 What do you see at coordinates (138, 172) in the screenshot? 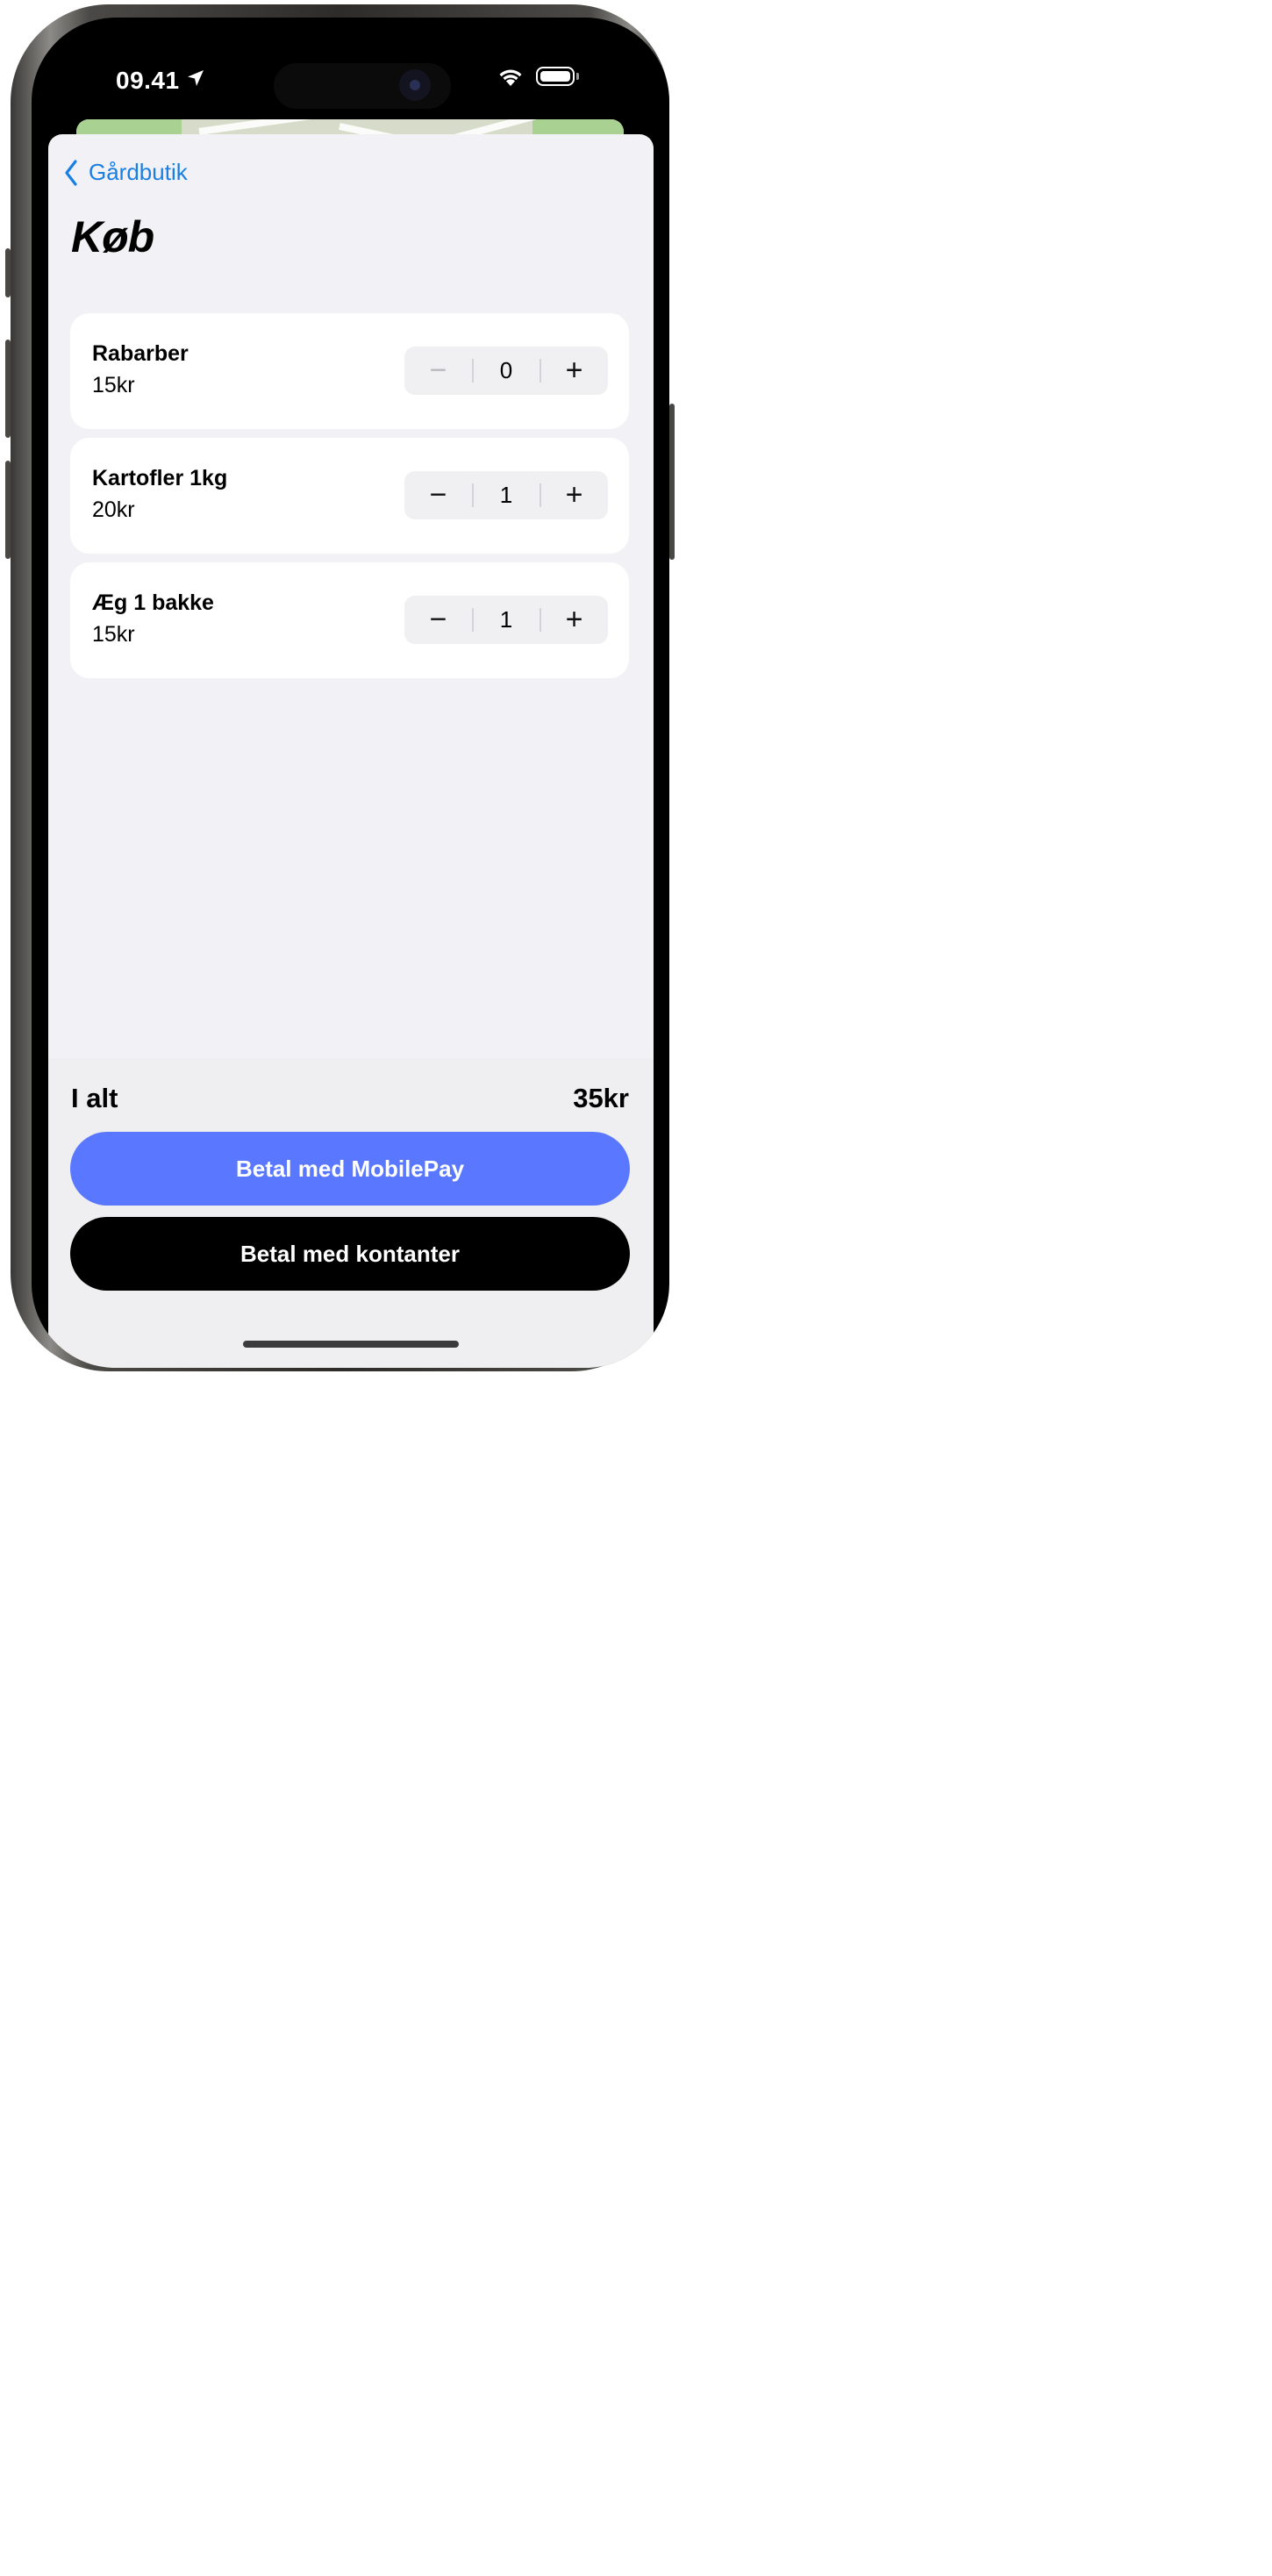
I see `back-label: Gårdbutik` at bounding box center [138, 172].